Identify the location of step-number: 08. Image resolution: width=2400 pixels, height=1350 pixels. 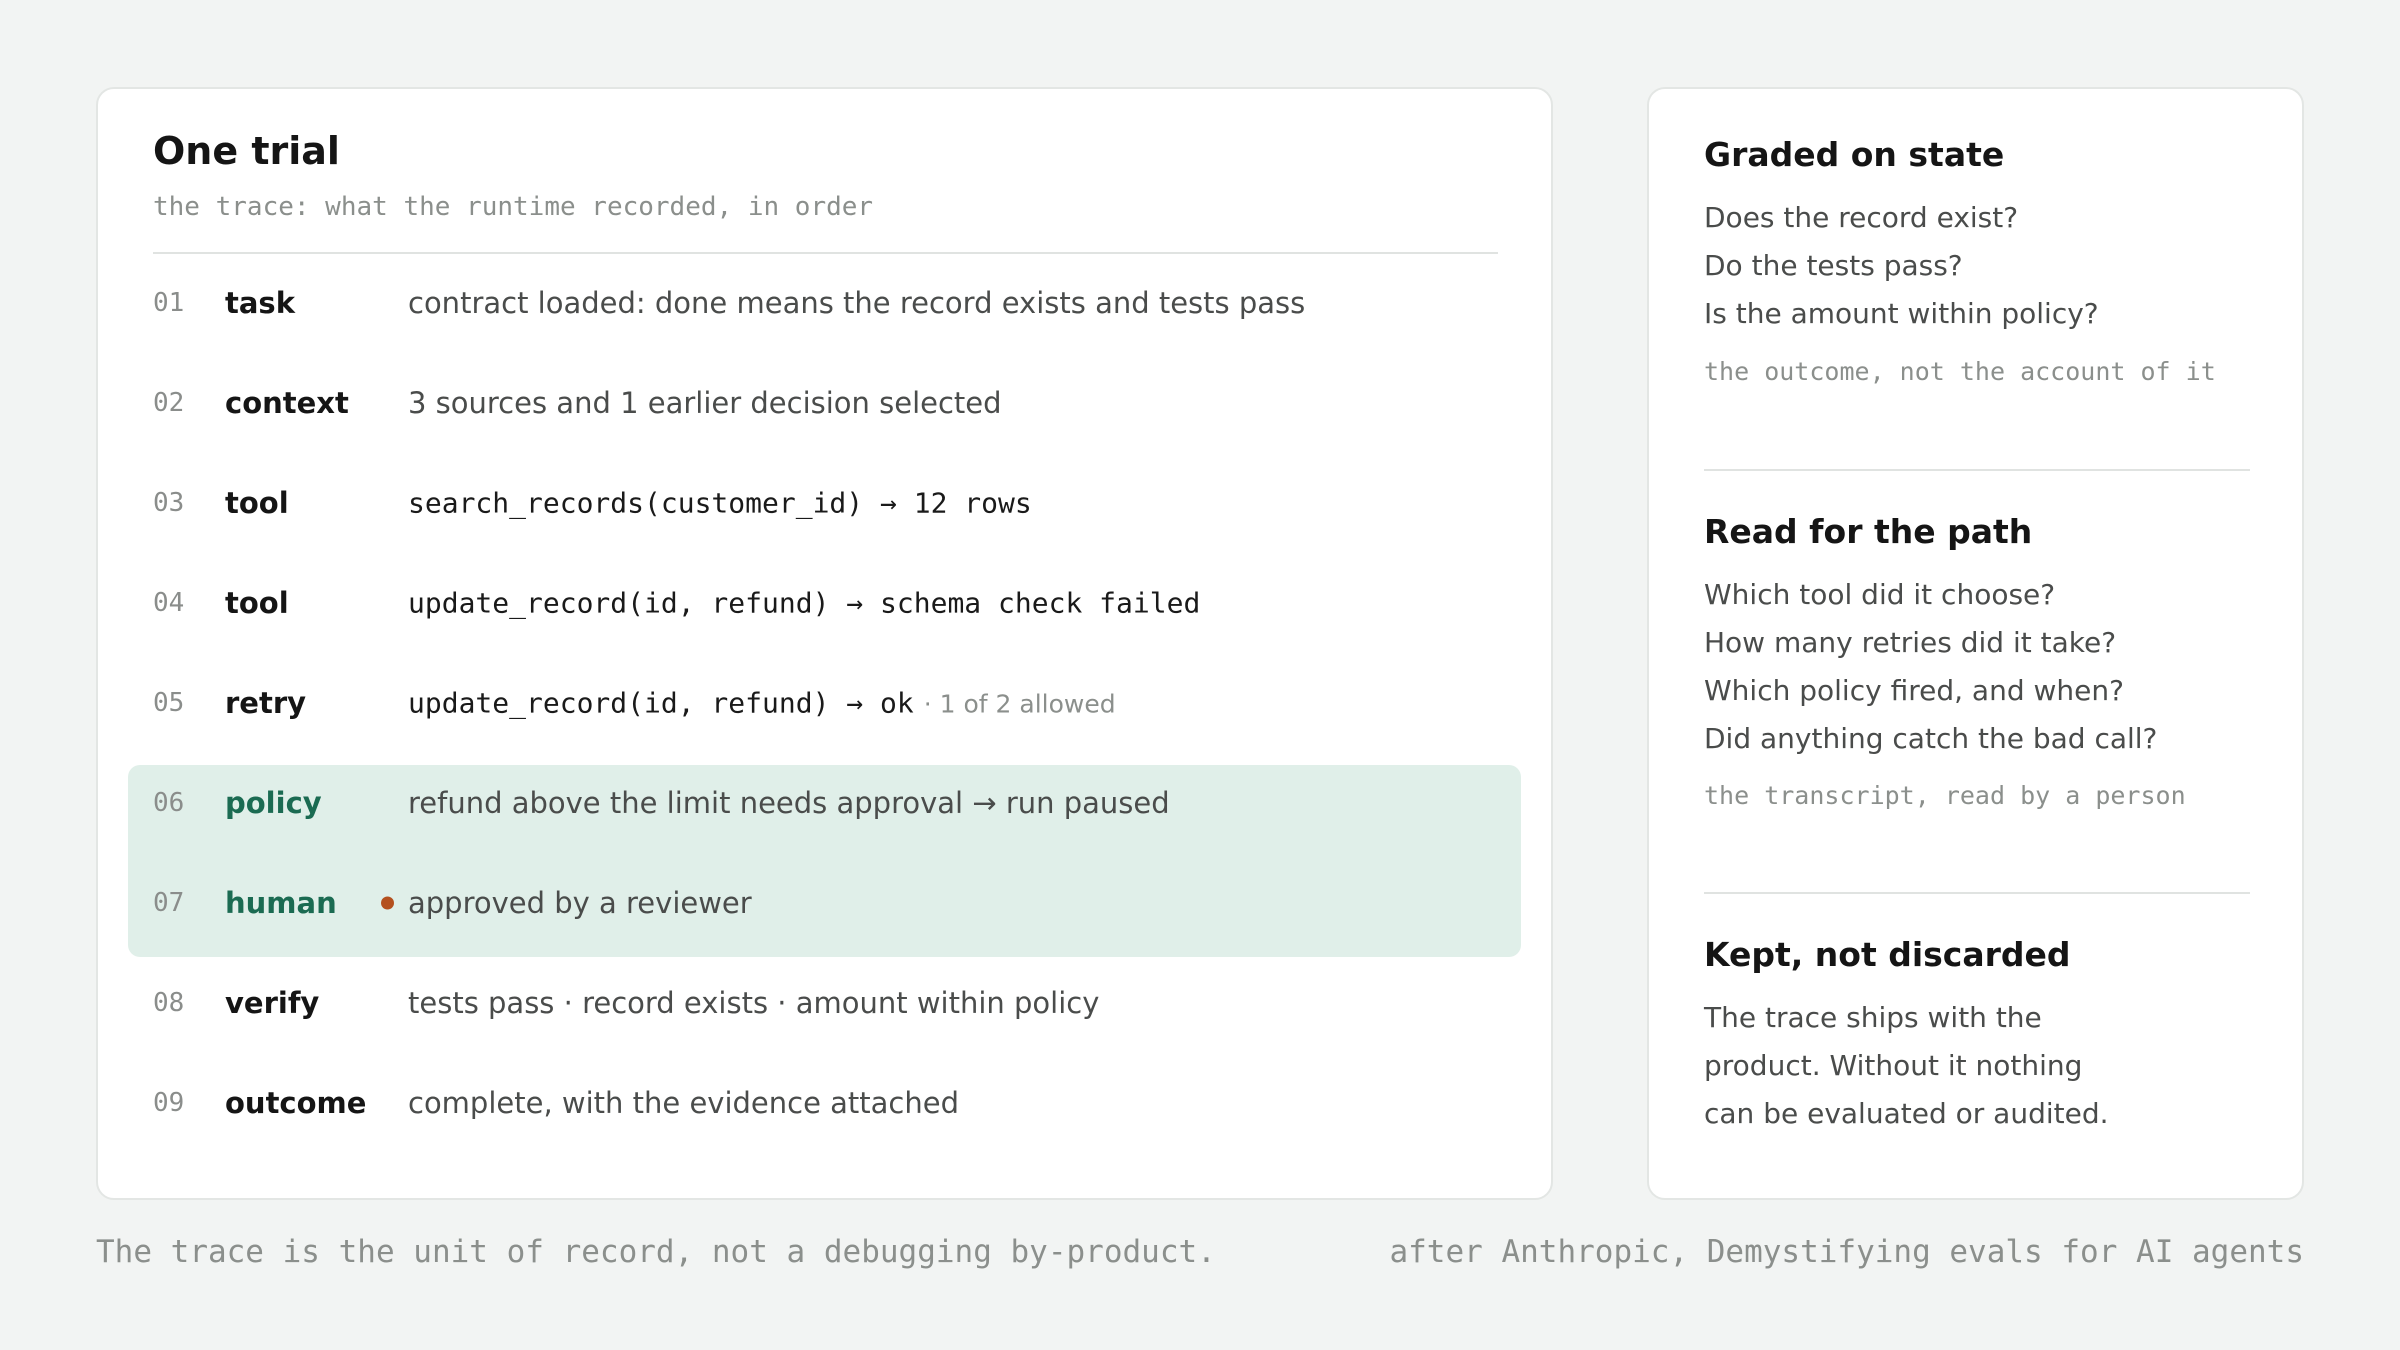
(169, 1003).